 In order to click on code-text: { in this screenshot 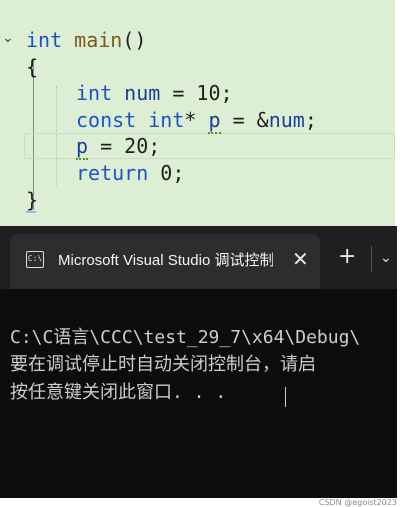, I will do `click(32, 67)`.